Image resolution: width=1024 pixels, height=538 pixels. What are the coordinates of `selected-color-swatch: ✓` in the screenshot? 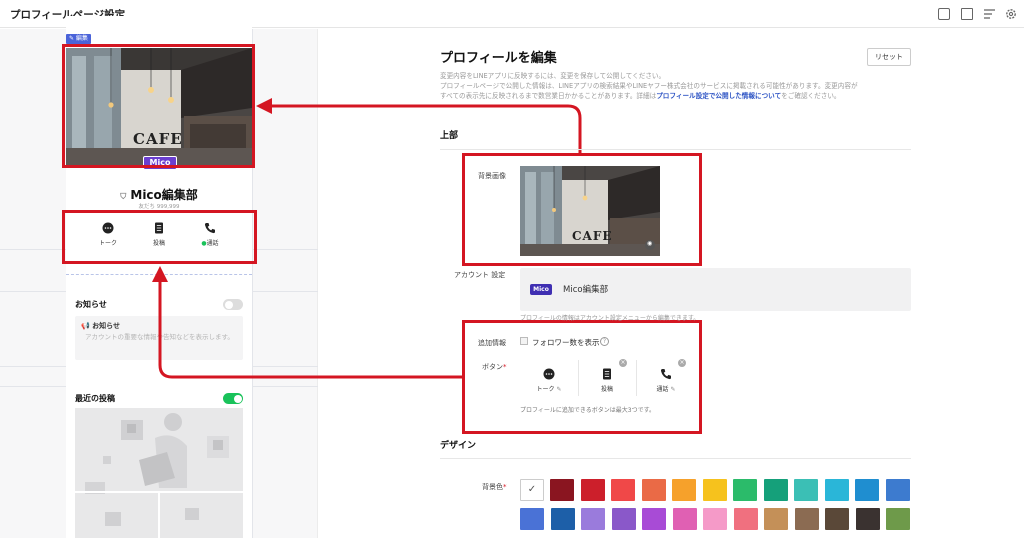 It's located at (532, 490).